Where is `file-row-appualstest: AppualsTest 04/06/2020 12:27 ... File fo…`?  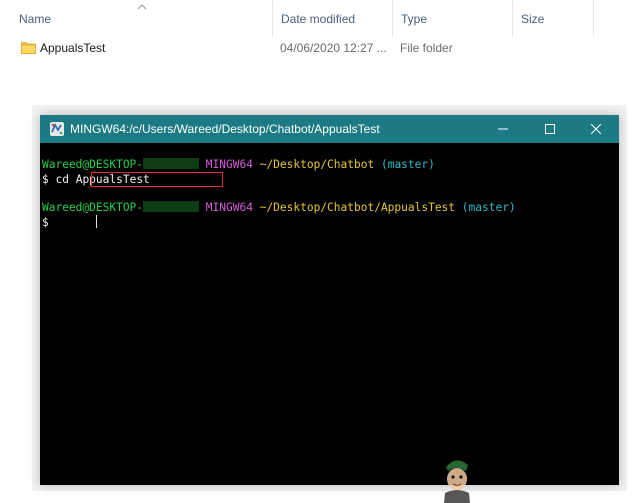 file-row-appualstest: AppualsTest 04/06/2020 12:27 ... File fo… is located at coordinates (322, 48).